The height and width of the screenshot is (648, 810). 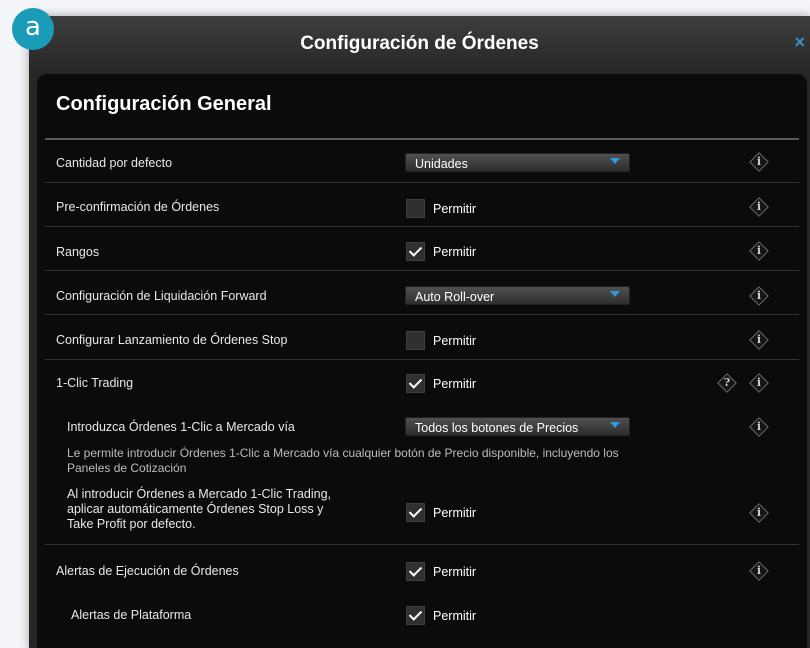 I want to click on order-preconfirmation-label: Pre-confirmación de Órdenes, so click(x=138, y=207).